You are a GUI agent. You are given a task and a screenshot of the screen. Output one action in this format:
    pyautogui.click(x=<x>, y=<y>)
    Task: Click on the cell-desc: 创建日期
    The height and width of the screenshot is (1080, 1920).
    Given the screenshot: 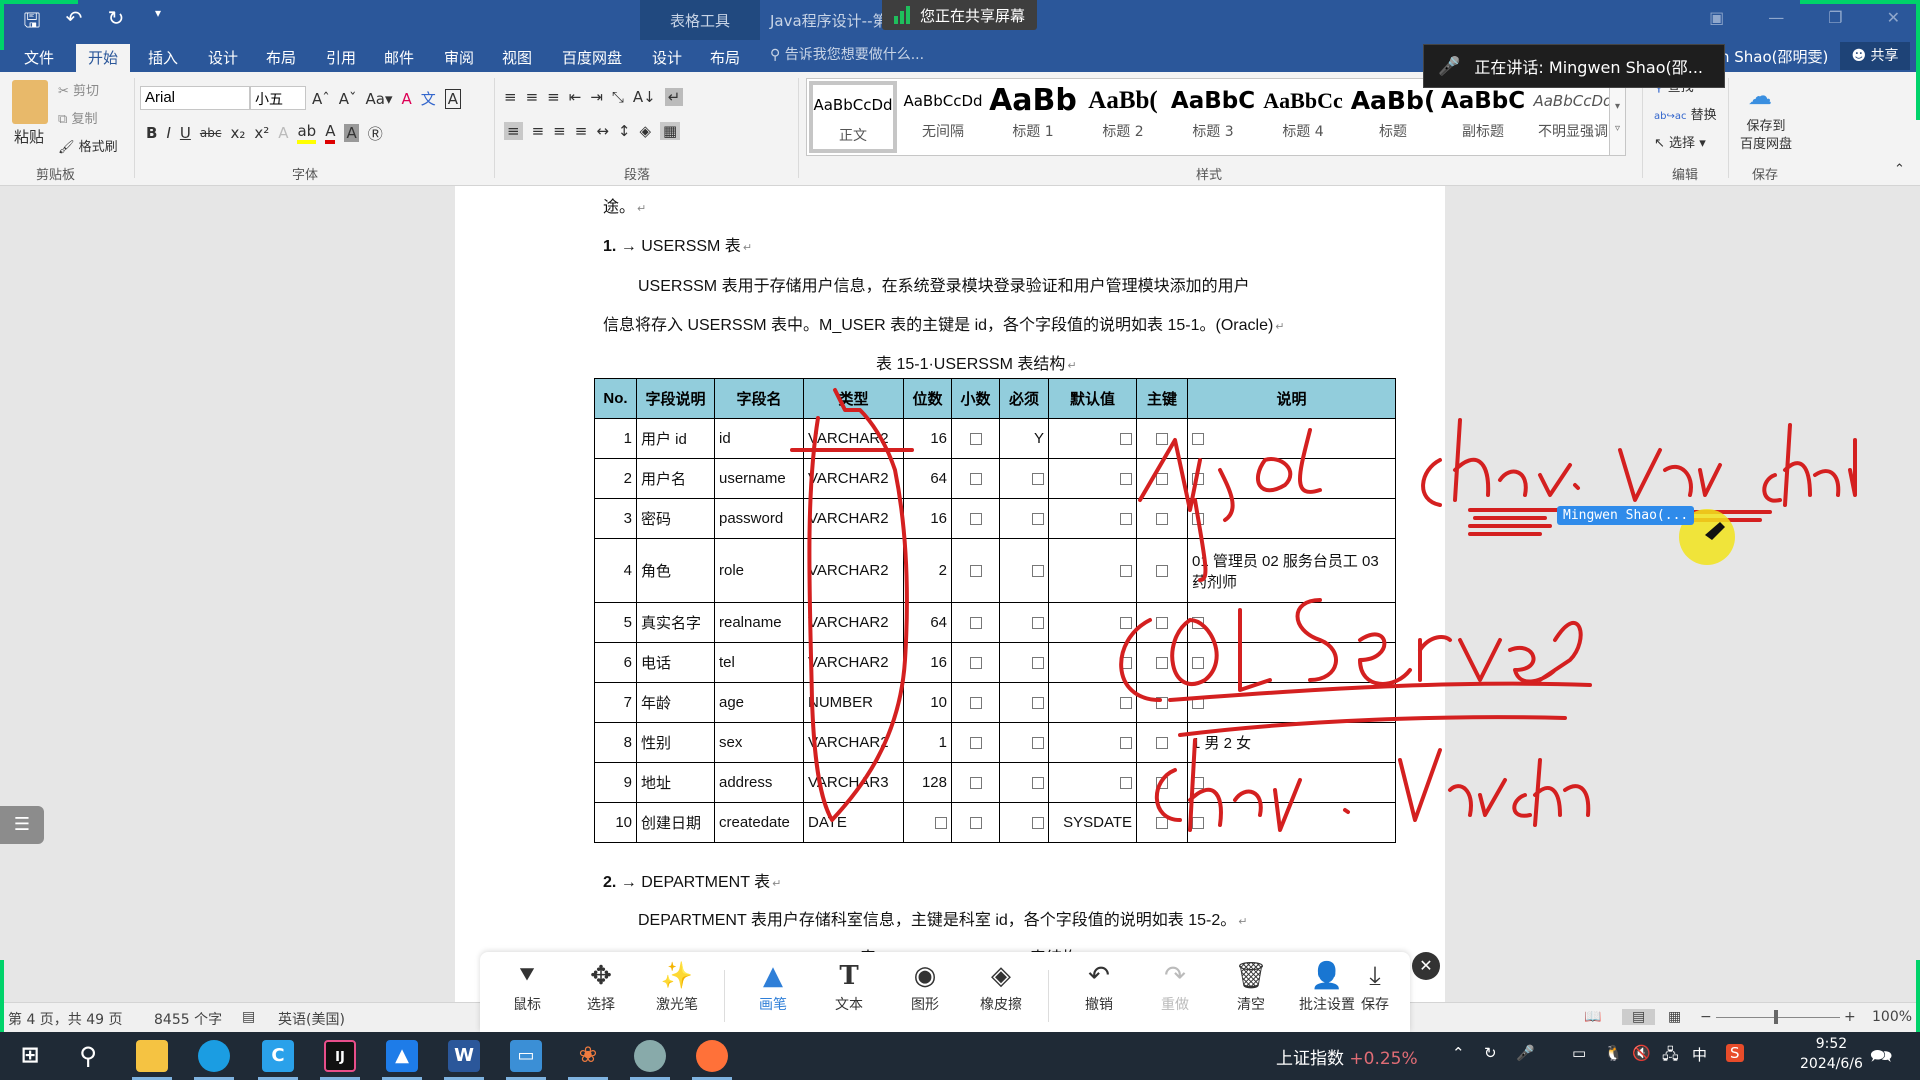 What is the action you would take?
    pyautogui.click(x=675, y=822)
    